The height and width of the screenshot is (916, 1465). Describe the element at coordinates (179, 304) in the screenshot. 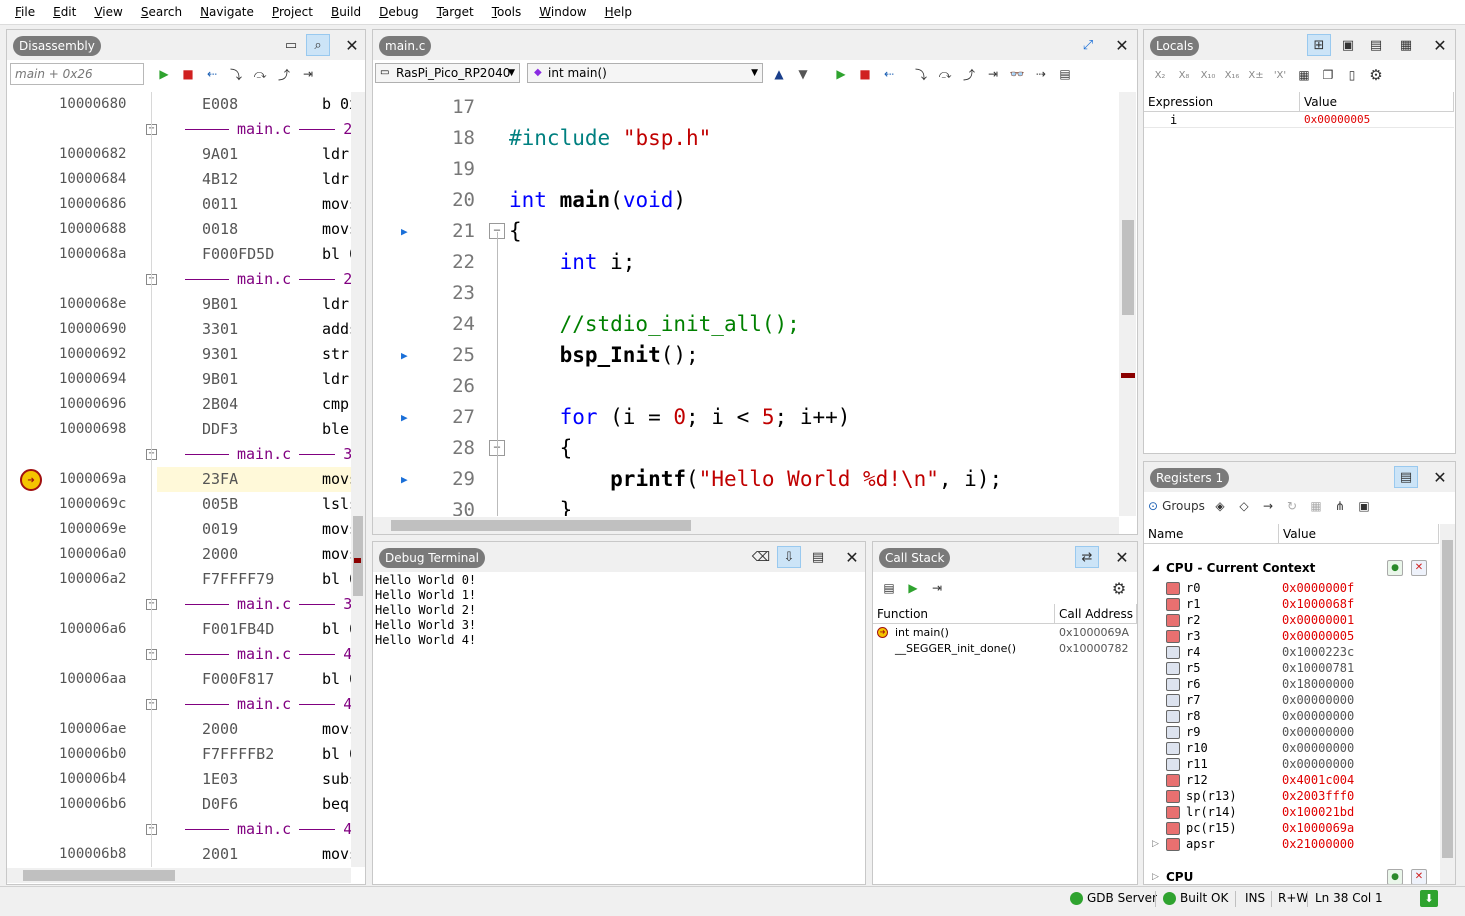

I see `instruction-row: 1000068e 9B01 ldr` at that location.